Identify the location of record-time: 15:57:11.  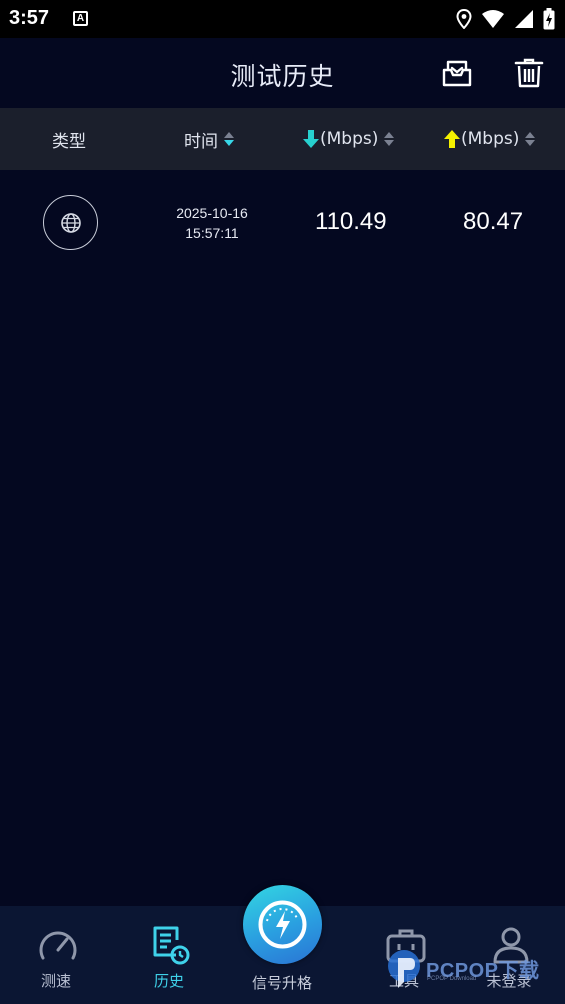
(212, 233).